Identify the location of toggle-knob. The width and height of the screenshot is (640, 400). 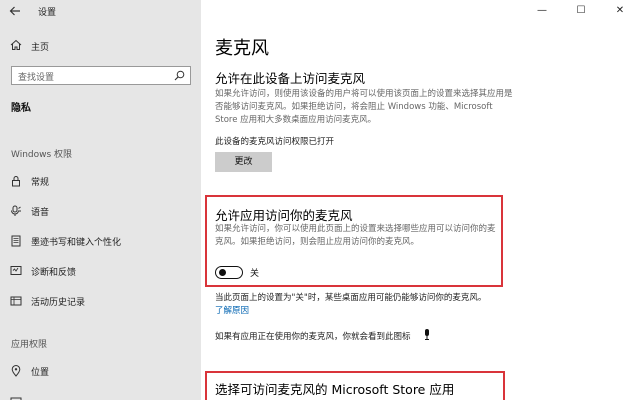
(222, 272).